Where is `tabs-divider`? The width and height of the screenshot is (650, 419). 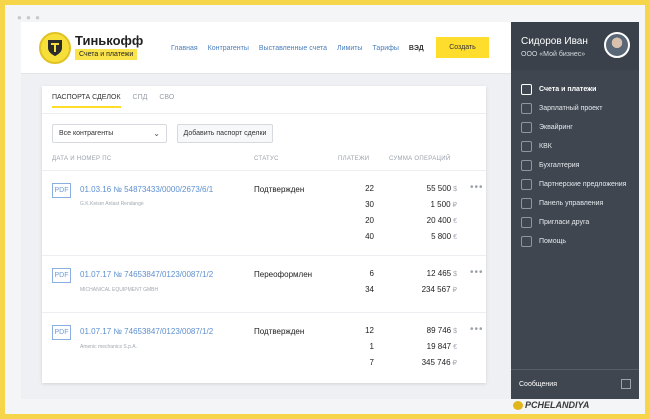 tabs-divider is located at coordinates (264, 113).